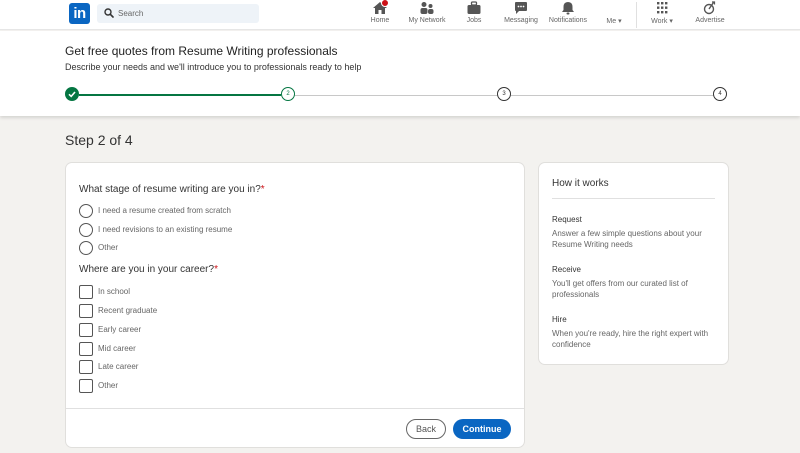 The height and width of the screenshot is (453, 800). I want to click on nav-divider, so click(636, 15).